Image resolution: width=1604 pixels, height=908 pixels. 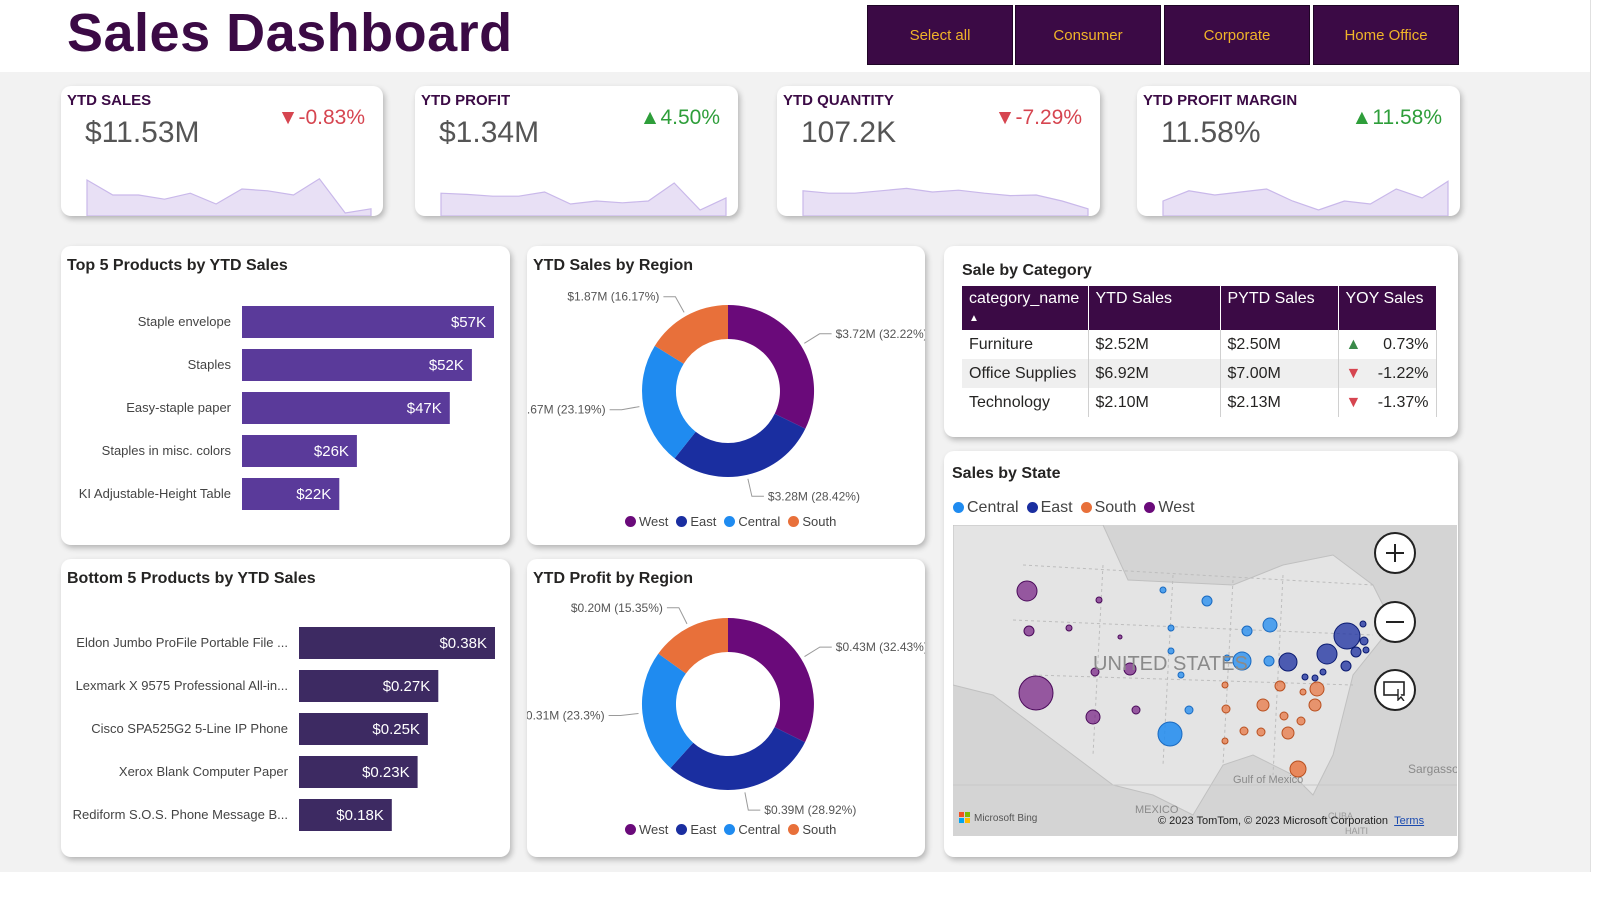 What do you see at coordinates (463, 643) in the screenshot?
I see `bar-value-label: $0.38K` at bounding box center [463, 643].